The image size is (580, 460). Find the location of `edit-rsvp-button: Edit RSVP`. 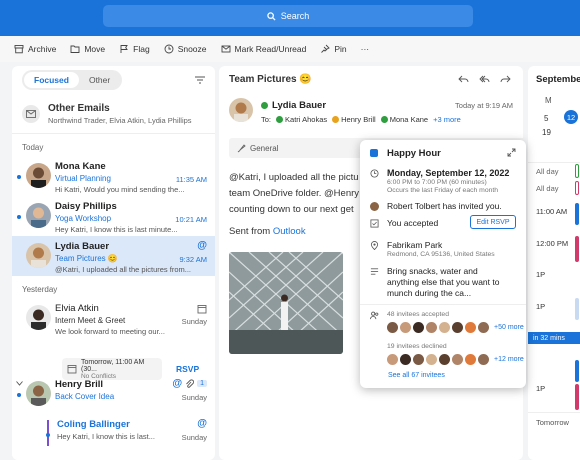

edit-rsvp-button: Edit RSVP is located at coordinates (493, 222).